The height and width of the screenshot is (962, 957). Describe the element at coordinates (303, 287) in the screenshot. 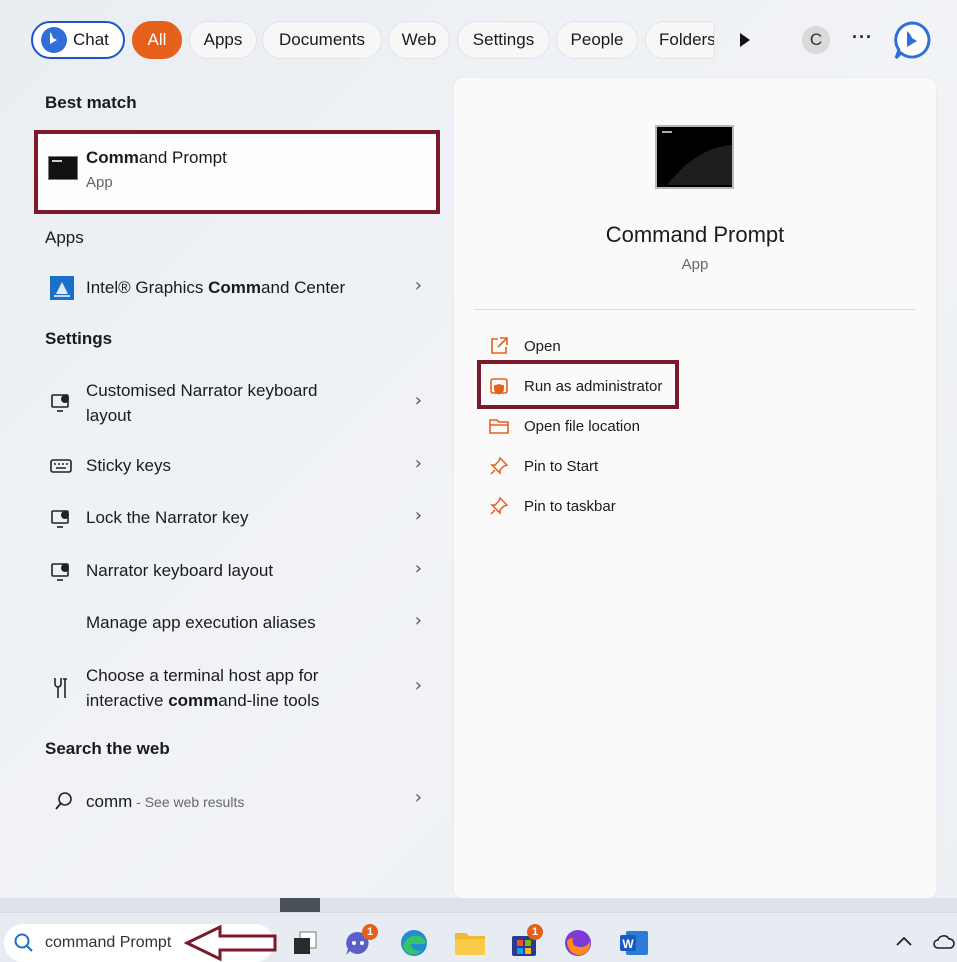

I see `intel-label-post: and Center` at that location.